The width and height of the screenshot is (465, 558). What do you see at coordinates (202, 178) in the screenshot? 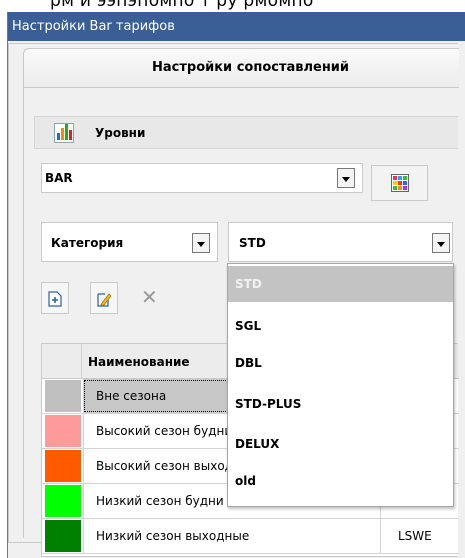
I see `bar-select: BAR` at bounding box center [202, 178].